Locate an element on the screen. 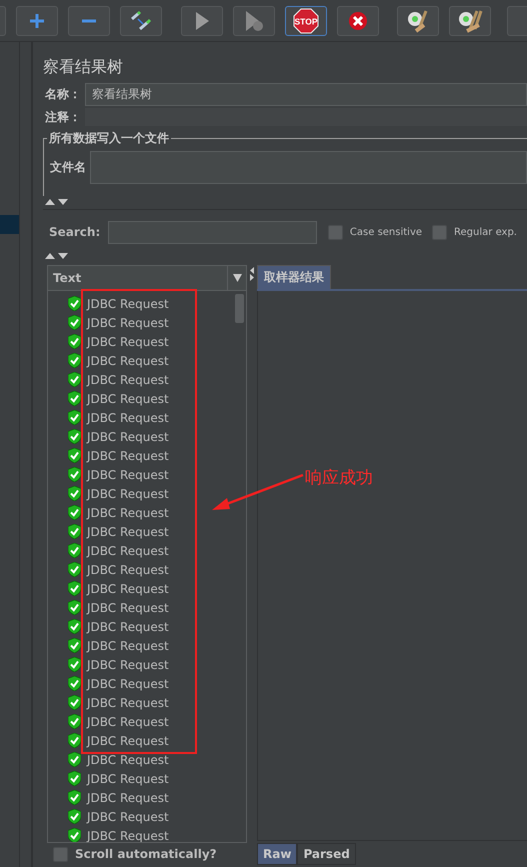  gear-brooms-icon is located at coordinates (470, 20).